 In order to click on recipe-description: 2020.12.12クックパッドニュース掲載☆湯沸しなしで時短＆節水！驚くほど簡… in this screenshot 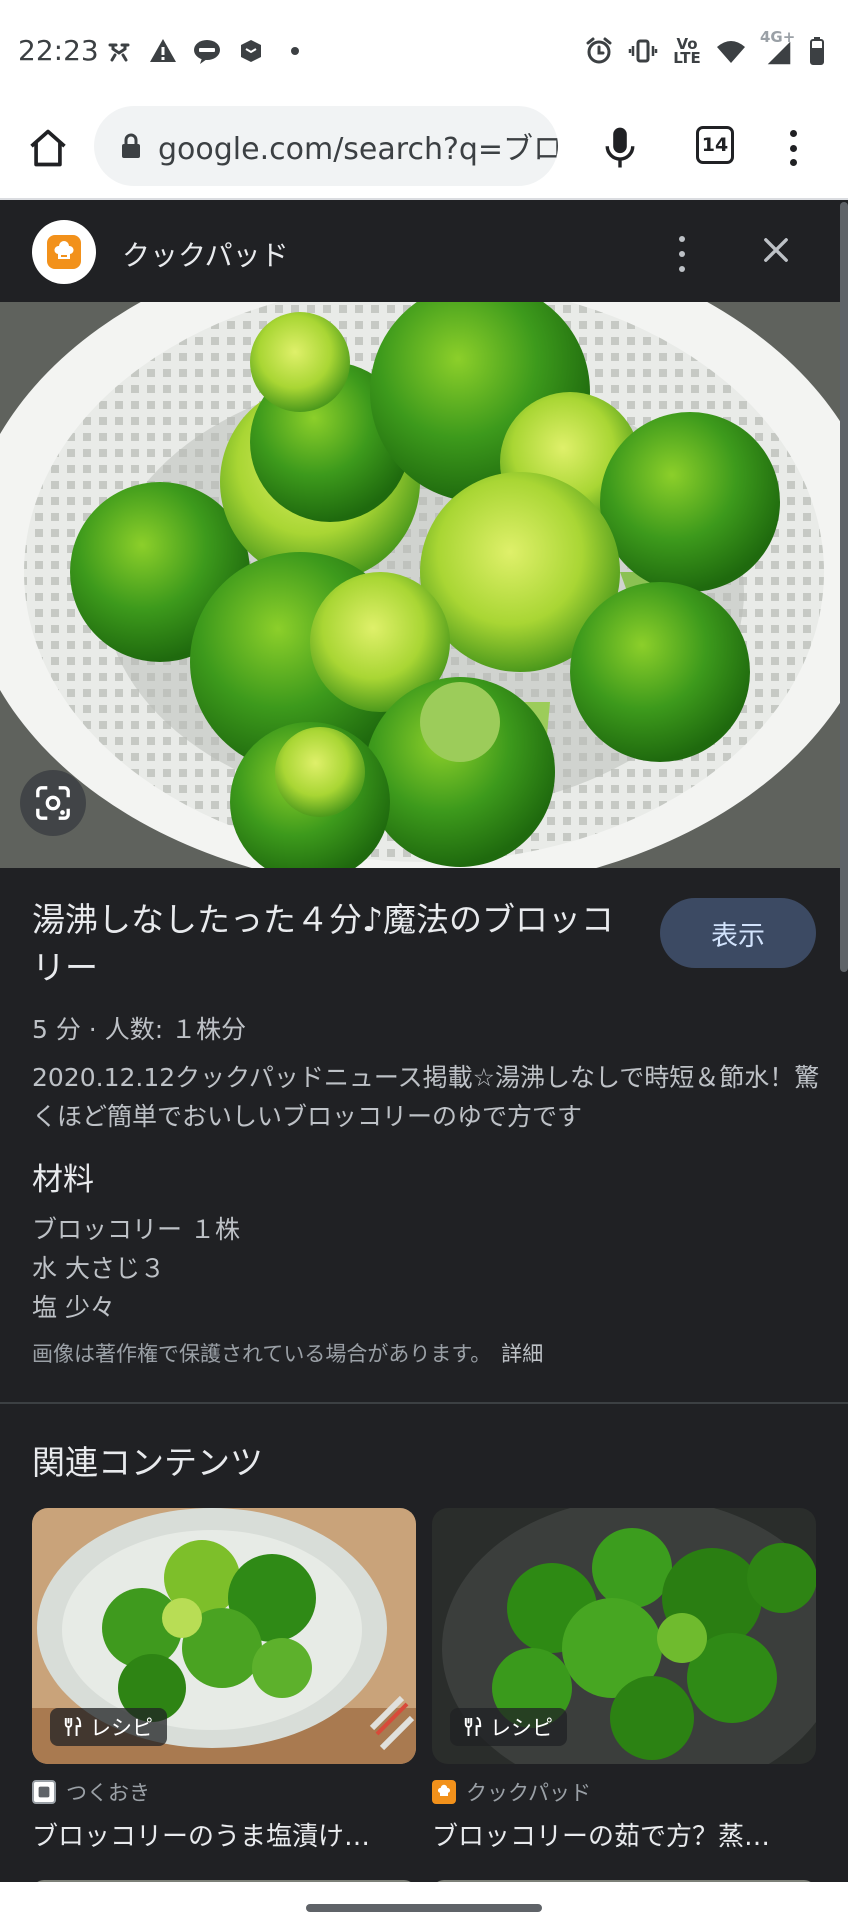, I will do `click(426, 1097)`.